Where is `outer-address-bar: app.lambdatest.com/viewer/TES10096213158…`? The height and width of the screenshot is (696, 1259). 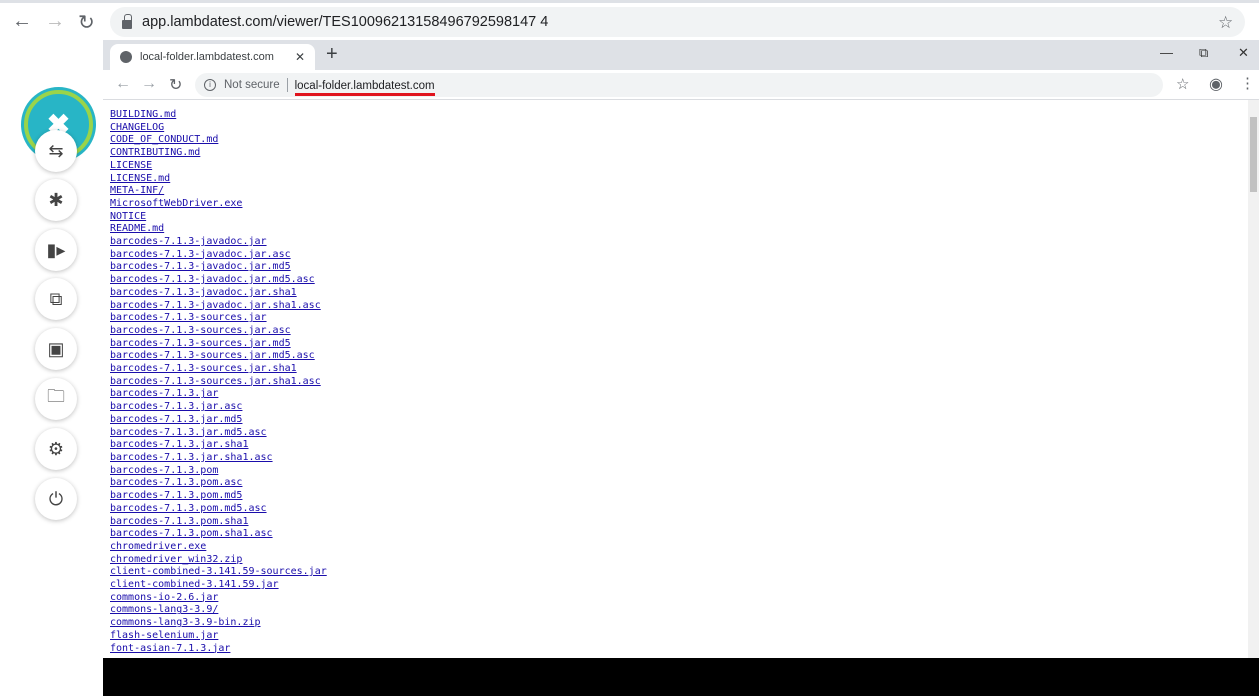
outer-address-bar: app.lambdatest.com/viewer/TES10096213158… is located at coordinates (677, 22).